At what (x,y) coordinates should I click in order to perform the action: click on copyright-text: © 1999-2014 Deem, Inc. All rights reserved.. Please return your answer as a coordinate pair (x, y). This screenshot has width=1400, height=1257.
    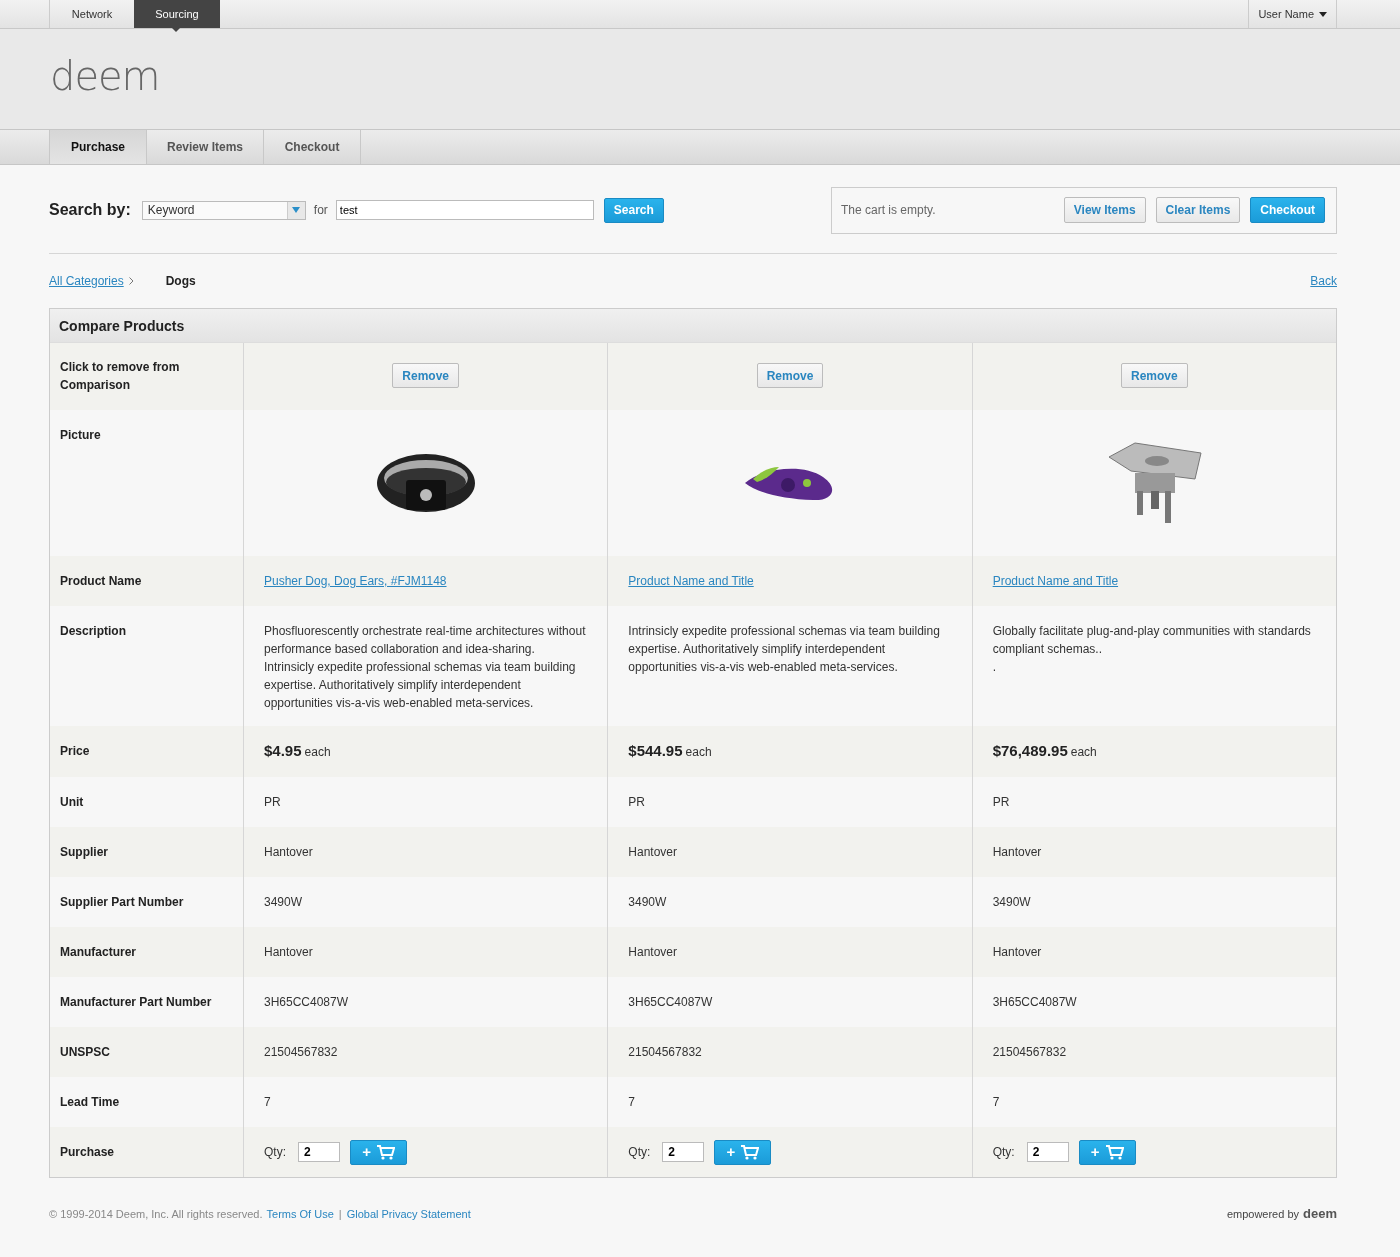
    Looking at the image, I should click on (156, 1213).